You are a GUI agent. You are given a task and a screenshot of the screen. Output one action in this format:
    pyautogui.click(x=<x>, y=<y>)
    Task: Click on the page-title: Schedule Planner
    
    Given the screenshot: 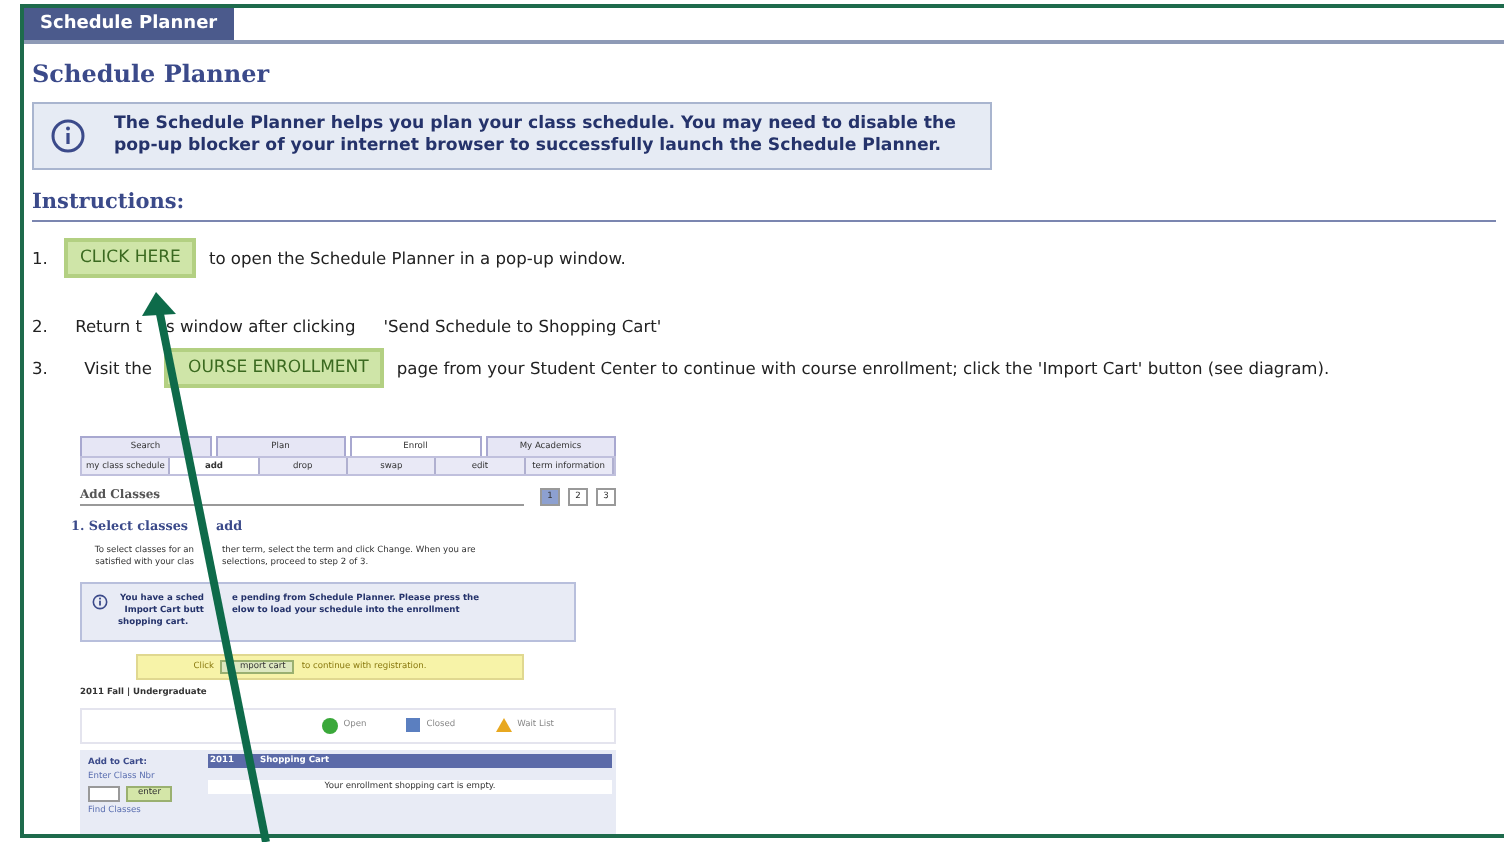 What is the action you would take?
    pyautogui.click(x=152, y=74)
    